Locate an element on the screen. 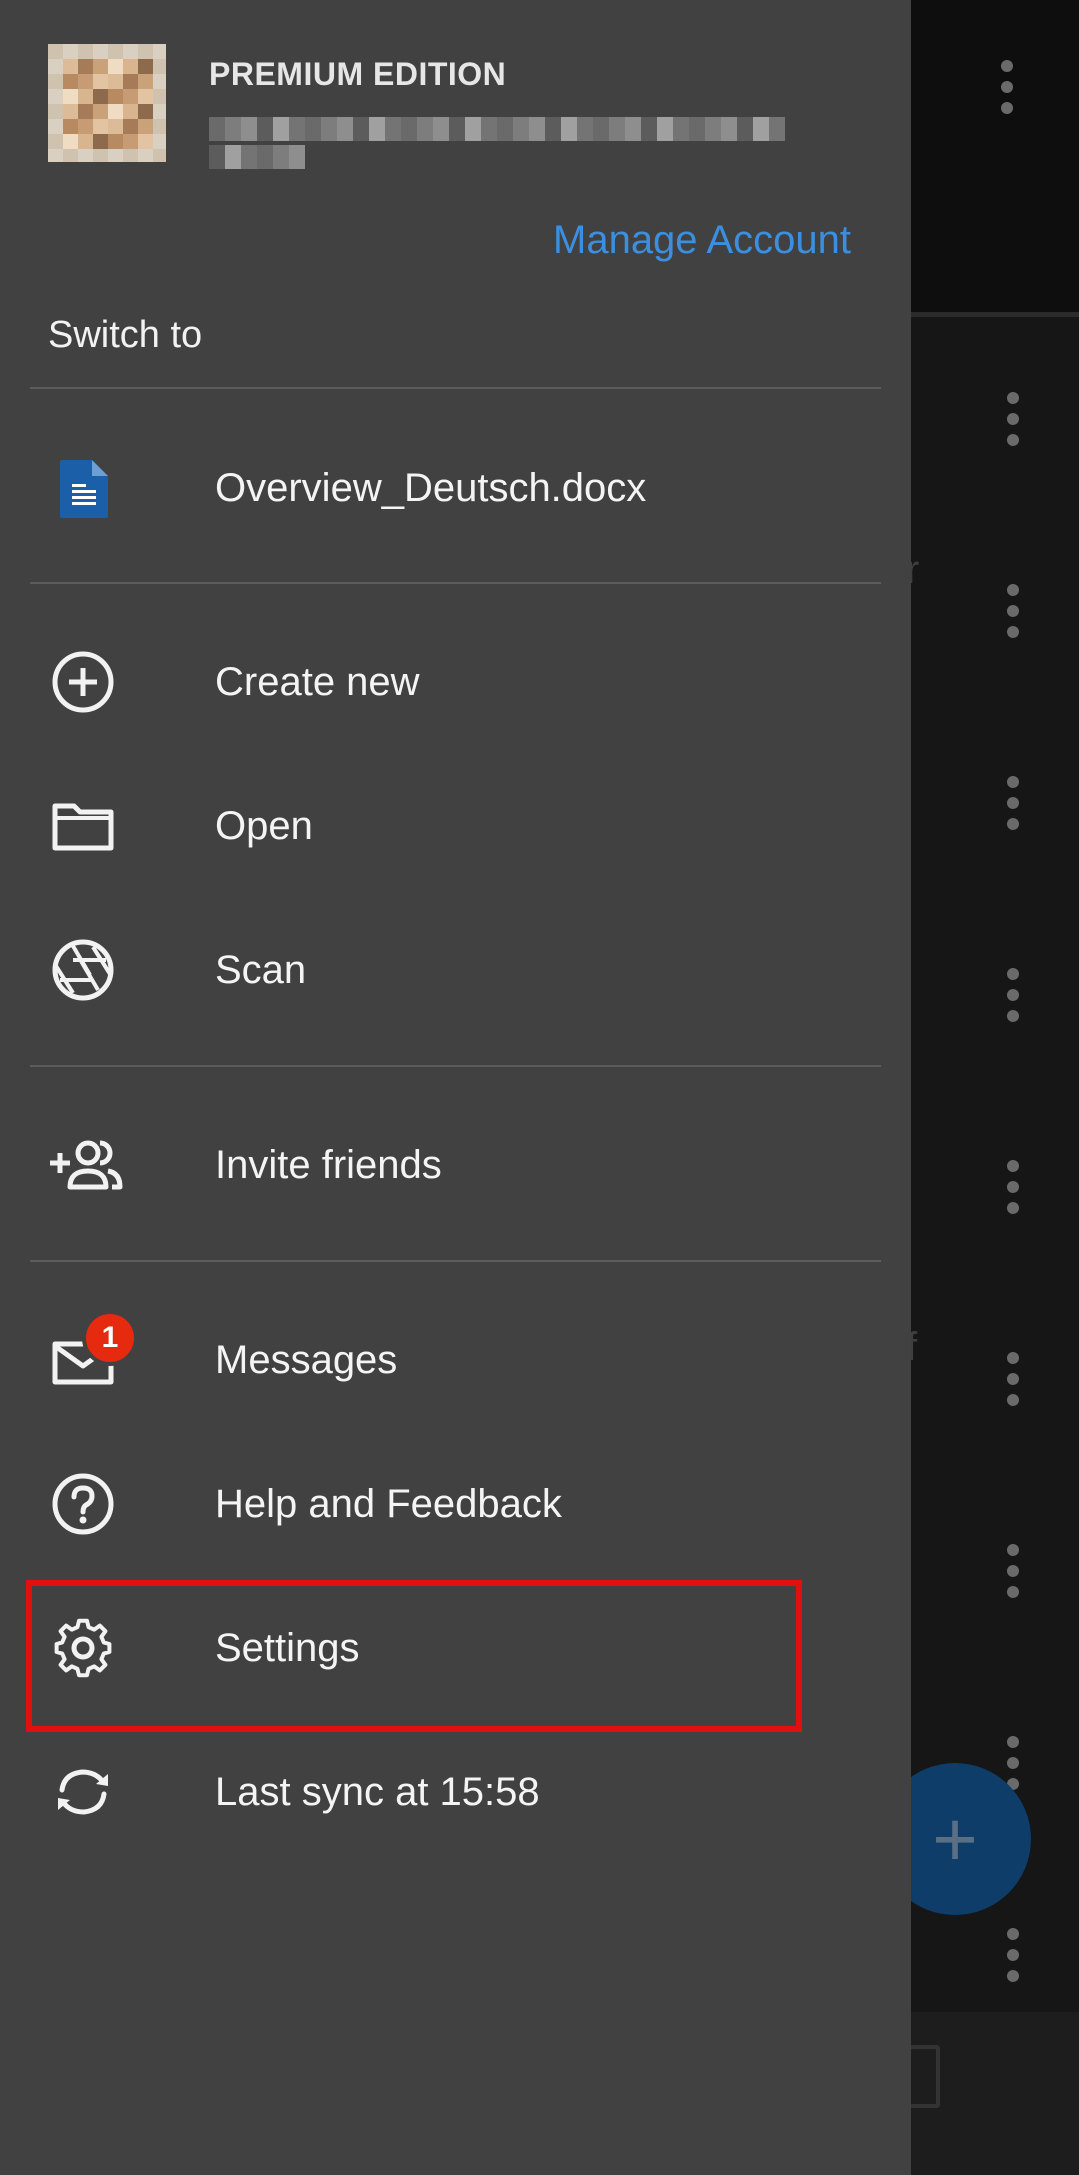  open-label: Open is located at coordinates (264, 826).